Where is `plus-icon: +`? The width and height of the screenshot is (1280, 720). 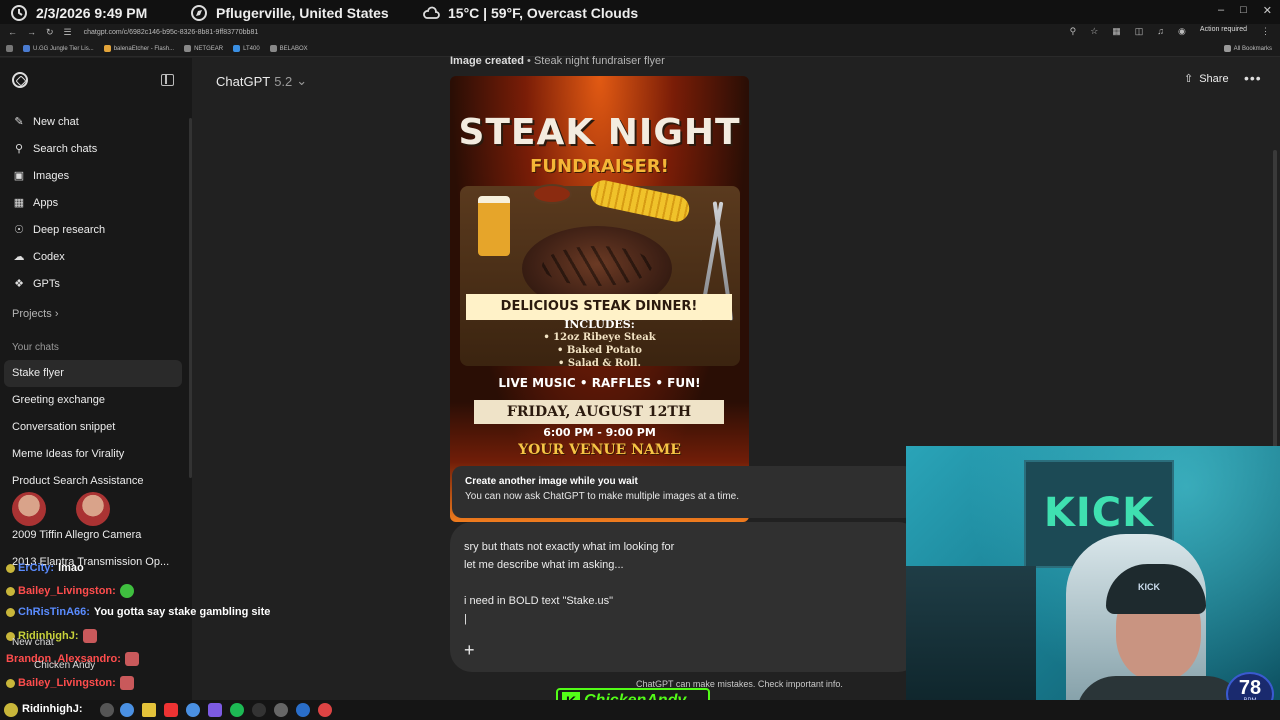 plus-icon: + is located at coordinates (469, 650).